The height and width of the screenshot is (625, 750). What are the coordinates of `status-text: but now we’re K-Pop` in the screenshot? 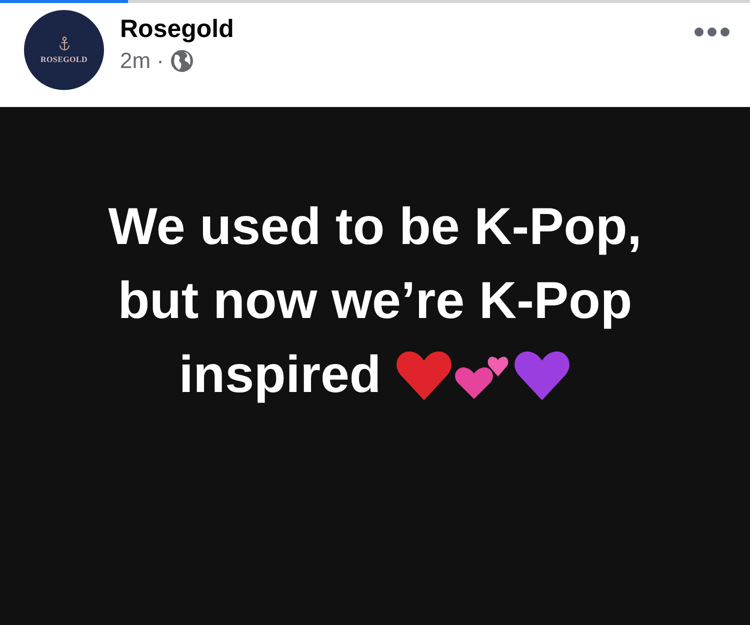 It's located at (375, 301).